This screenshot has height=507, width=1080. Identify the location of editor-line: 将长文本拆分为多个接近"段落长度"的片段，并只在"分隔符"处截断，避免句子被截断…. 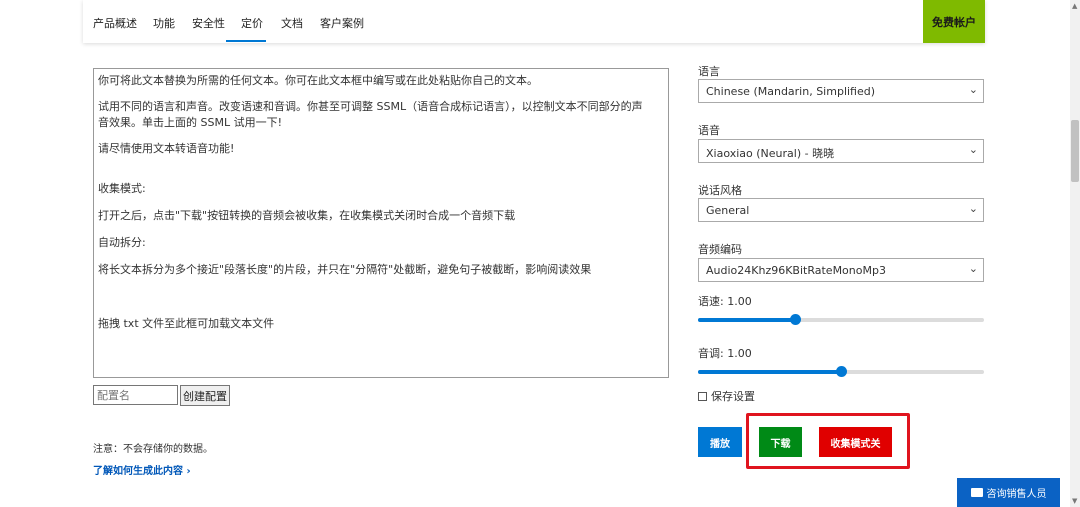
(345, 269).